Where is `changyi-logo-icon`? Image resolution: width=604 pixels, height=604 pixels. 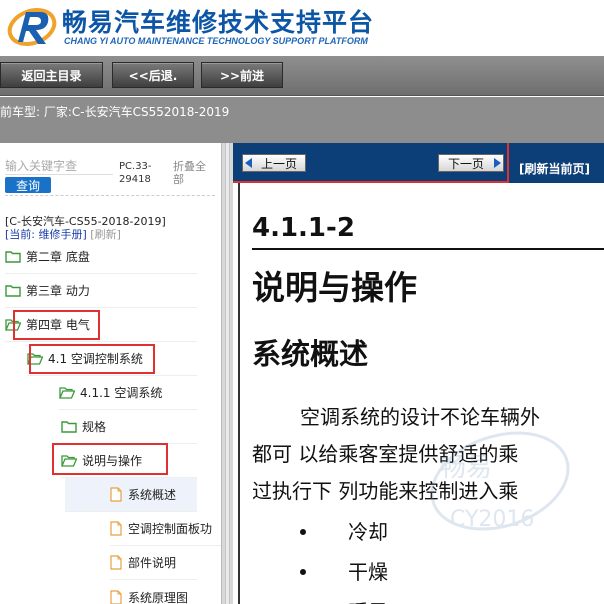 changyi-logo-icon is located at coordinates (32, 27).